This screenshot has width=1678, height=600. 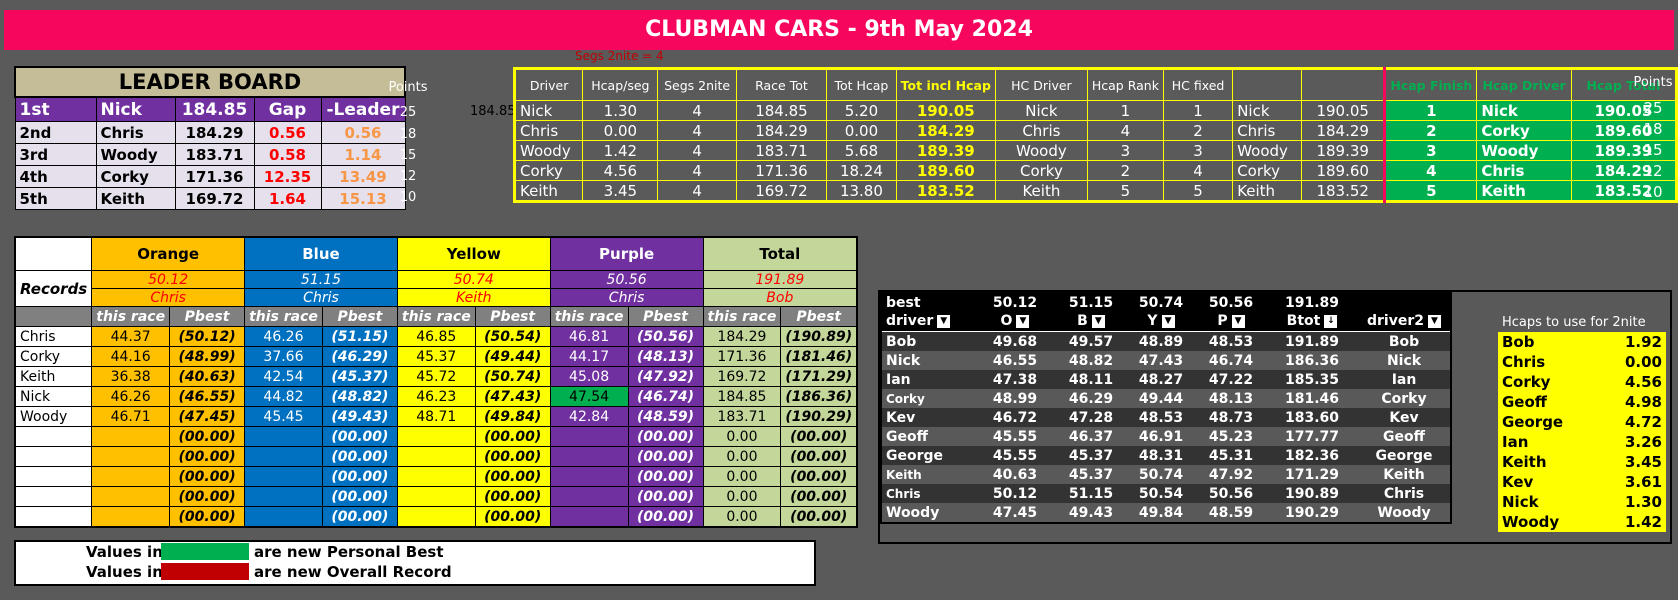 I want to click on driver-name-cell: Keith, so click(x=135, y=198).